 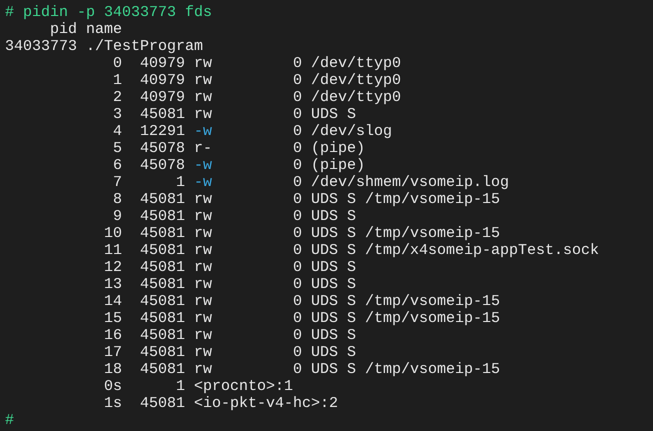 What do you see at coordinates (117, 165) in the screenshot?
I see `fd-number: 6` at bounding box center [117, 165].